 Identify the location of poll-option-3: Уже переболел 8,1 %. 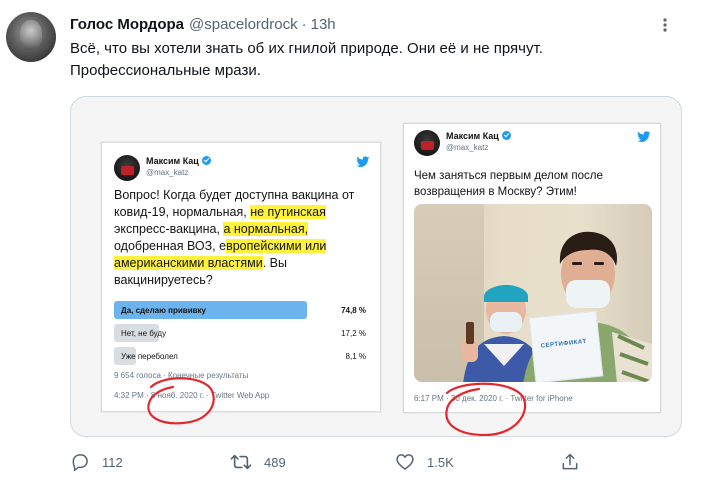
(243, 356).